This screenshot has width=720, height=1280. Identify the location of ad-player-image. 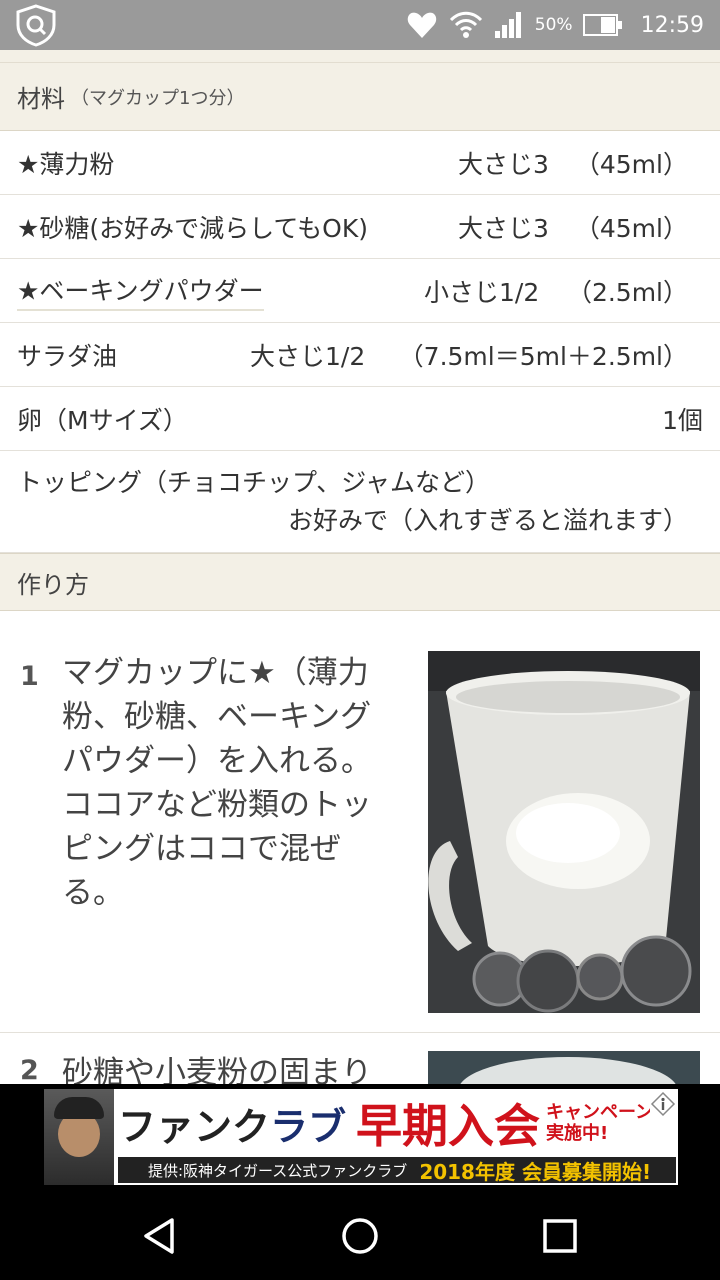
(79, 1137).